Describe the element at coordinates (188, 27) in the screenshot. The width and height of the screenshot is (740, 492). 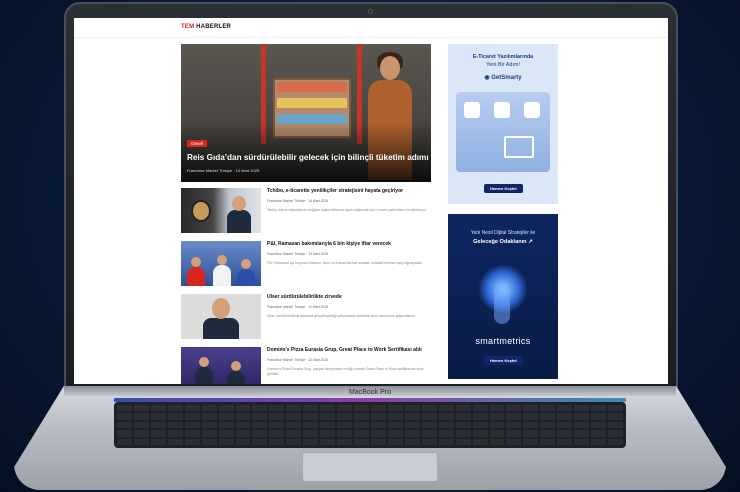
I see `logo-accent: TEM` at that location.